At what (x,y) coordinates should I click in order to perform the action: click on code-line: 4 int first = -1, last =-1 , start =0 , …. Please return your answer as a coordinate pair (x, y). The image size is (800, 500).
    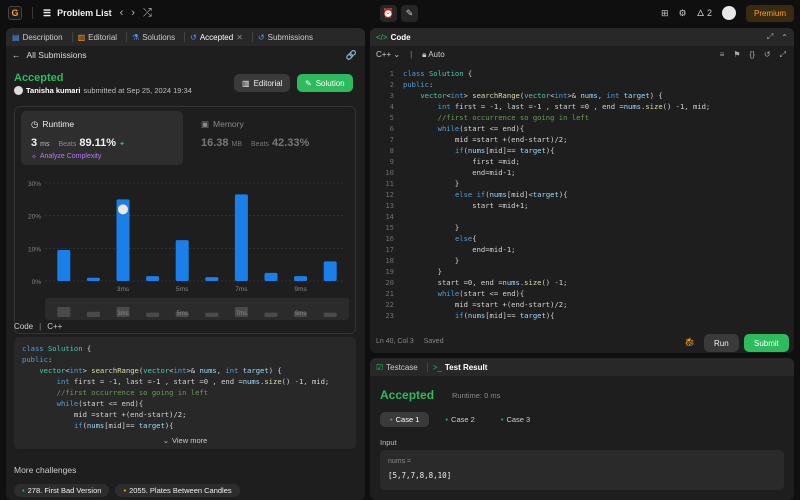
    Looking at the image, I should click on (579, 106).